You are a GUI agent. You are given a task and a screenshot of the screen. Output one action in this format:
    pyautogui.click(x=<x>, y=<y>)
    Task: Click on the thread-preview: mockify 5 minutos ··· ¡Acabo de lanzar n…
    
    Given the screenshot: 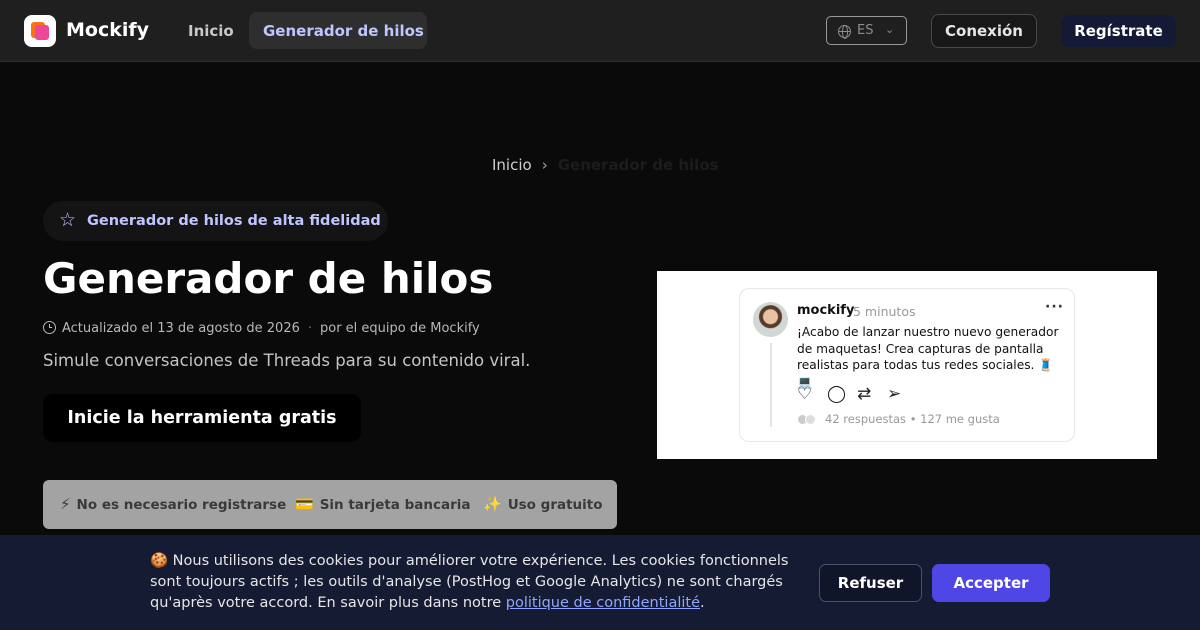 What is the action you would take?
    pyautogui.click(x=907, y=365)
    